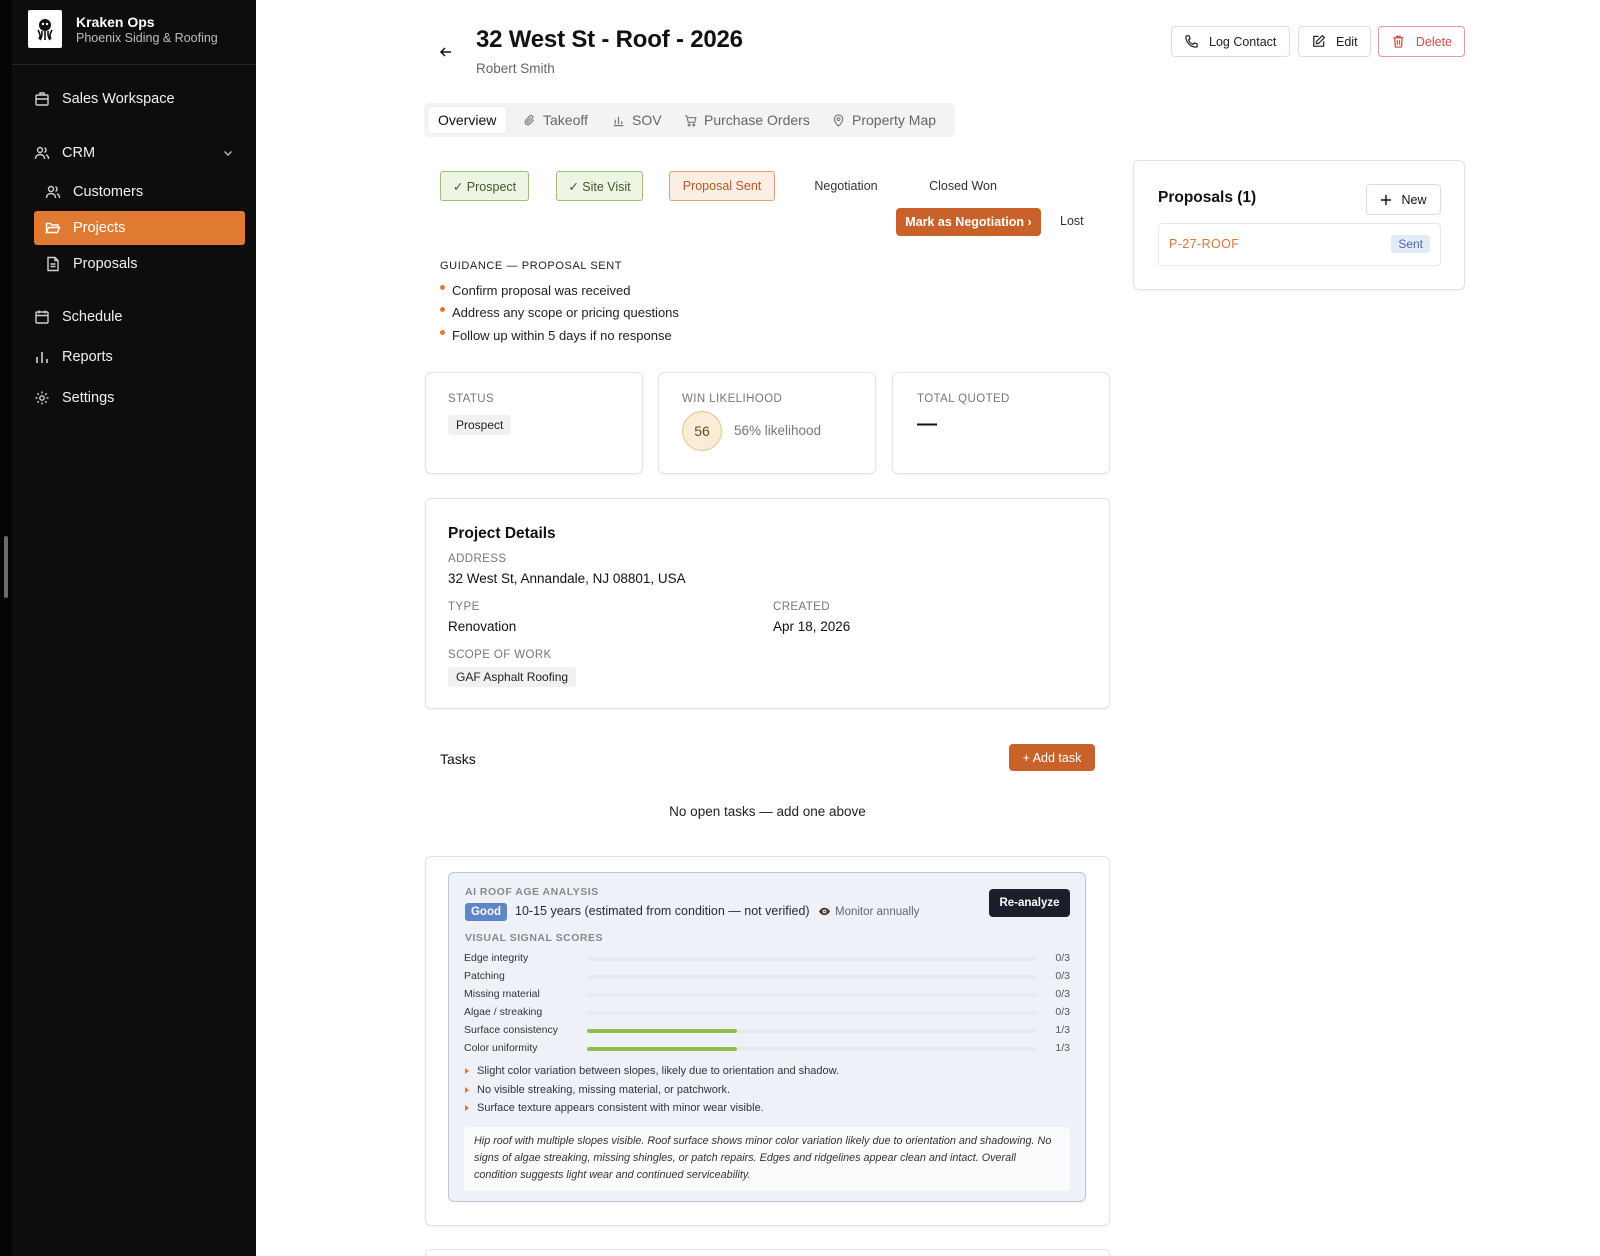 Image resolution: width=1600 pixels, height=1256 pixels. What do you see at coordinates (963, 186) in the screenshot?
I see `stage-closed-won: Closed Won` at bounding box center [963, 186].